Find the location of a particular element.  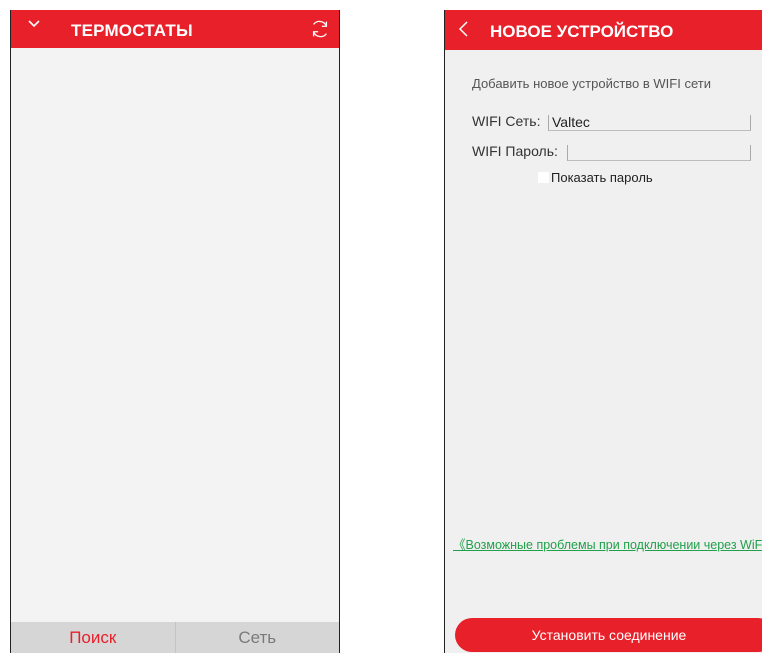

page-title: НОВОЕ УСТРОЙСТВО is located at coordinates (582, 31).